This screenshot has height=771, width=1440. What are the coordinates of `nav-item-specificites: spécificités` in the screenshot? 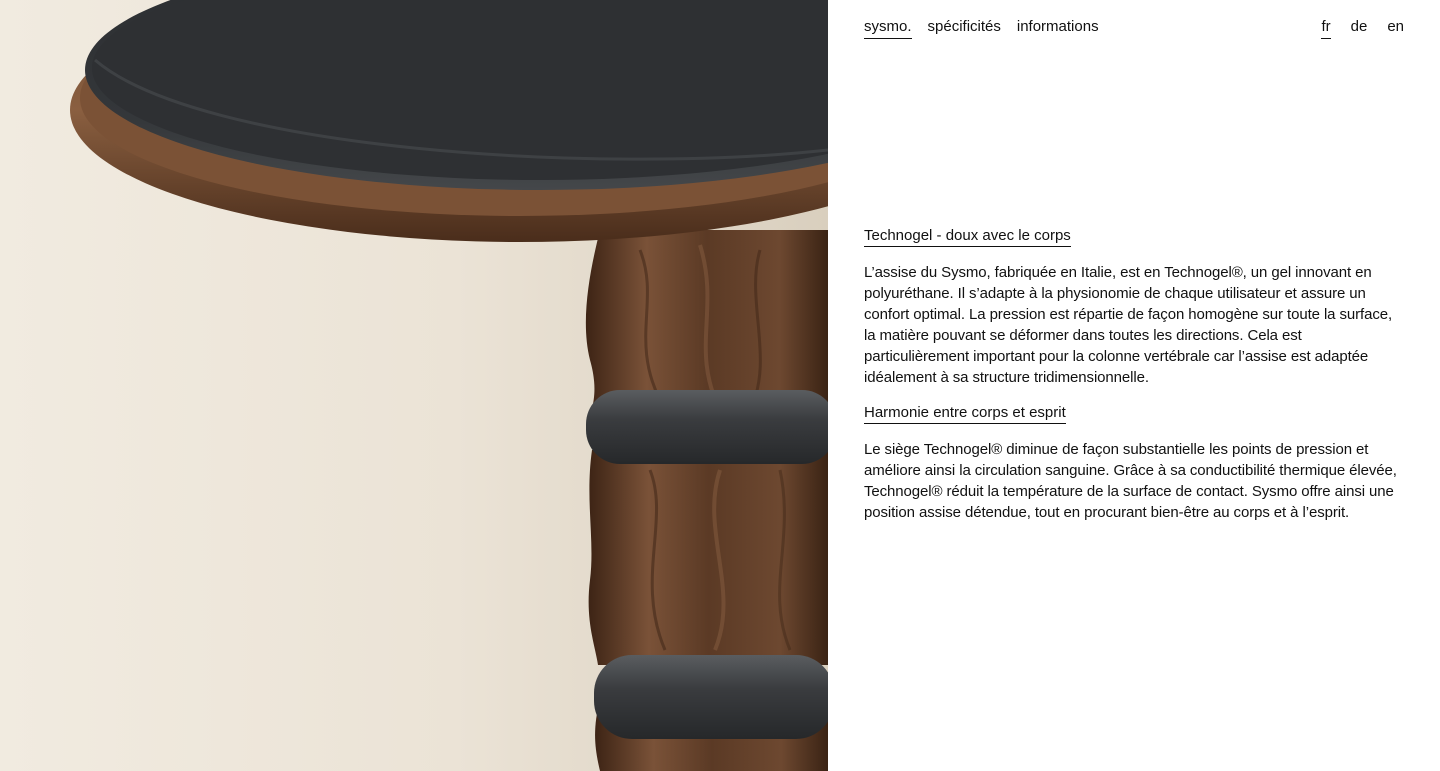 It's located at (964, 28).